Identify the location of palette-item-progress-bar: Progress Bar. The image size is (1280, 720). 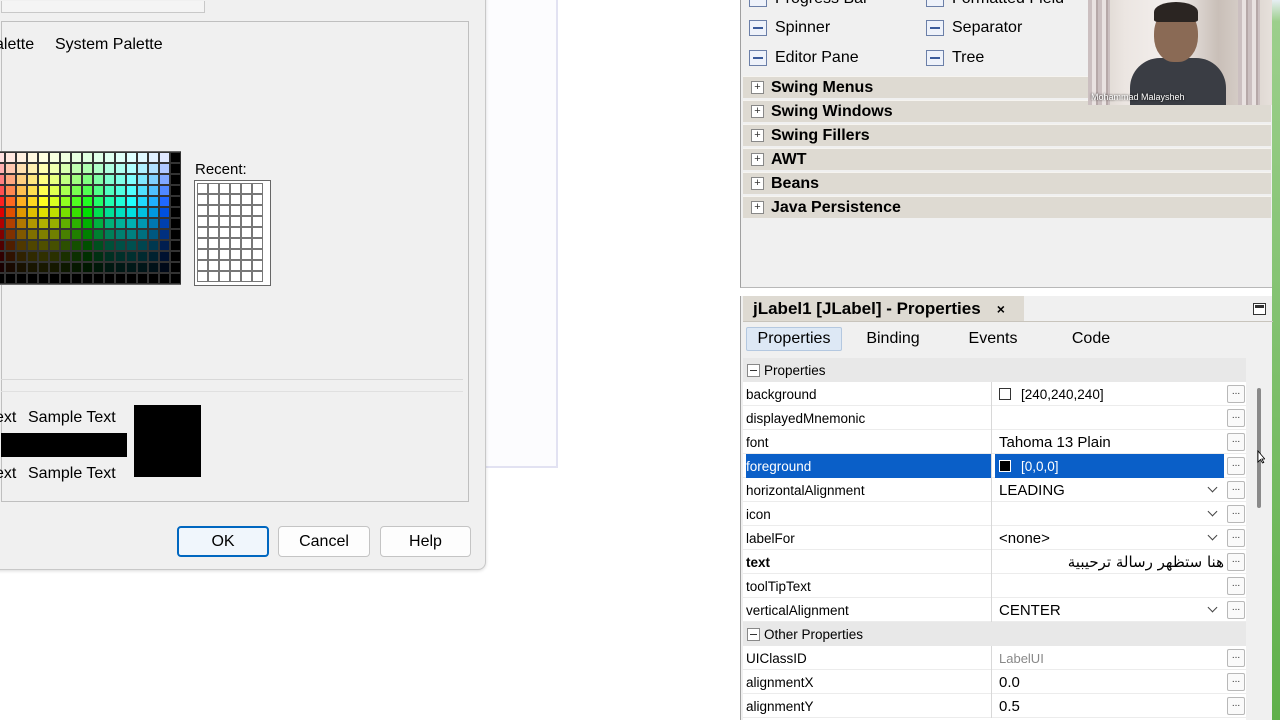
(808, 4).